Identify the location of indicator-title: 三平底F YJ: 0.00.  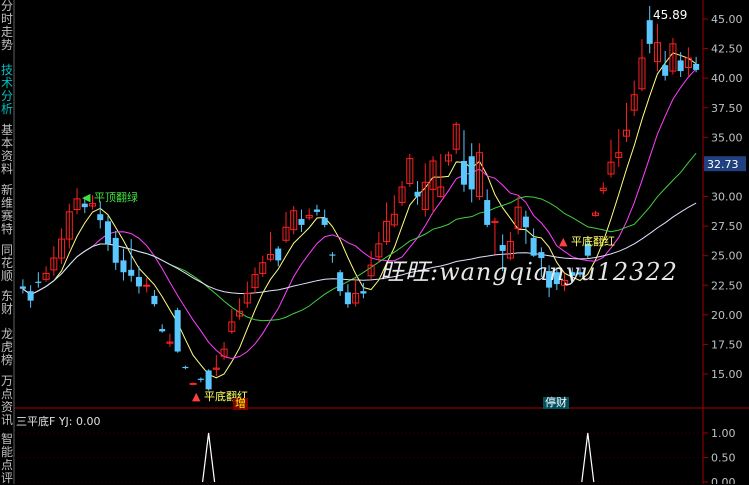
(58, 421).